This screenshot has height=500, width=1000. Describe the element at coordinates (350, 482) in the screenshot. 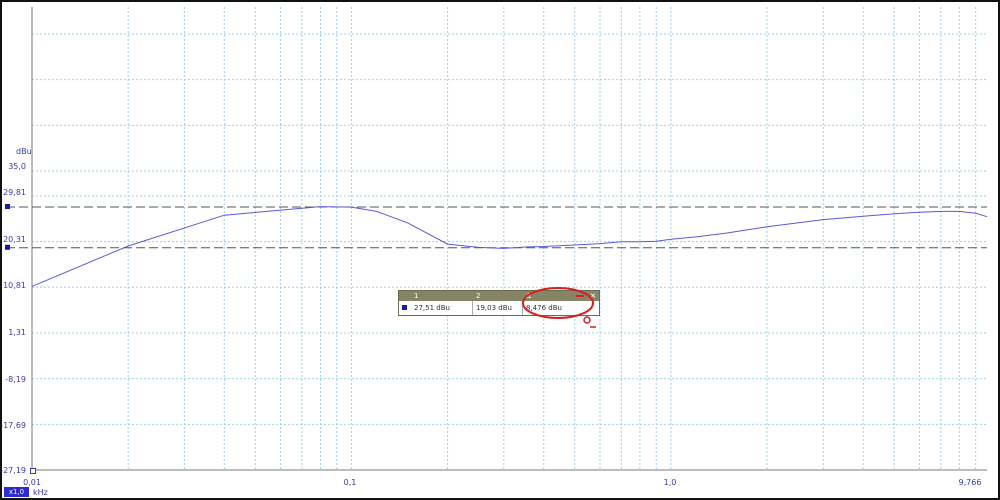

I see `x-tick-label: 0,1` at that location.